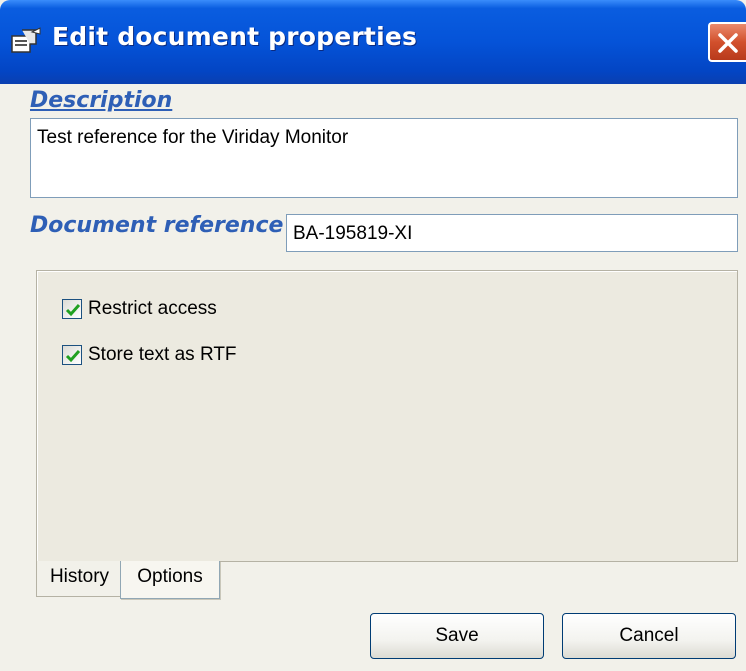  I want to click on tab-history-label: History, so click(79, 576).